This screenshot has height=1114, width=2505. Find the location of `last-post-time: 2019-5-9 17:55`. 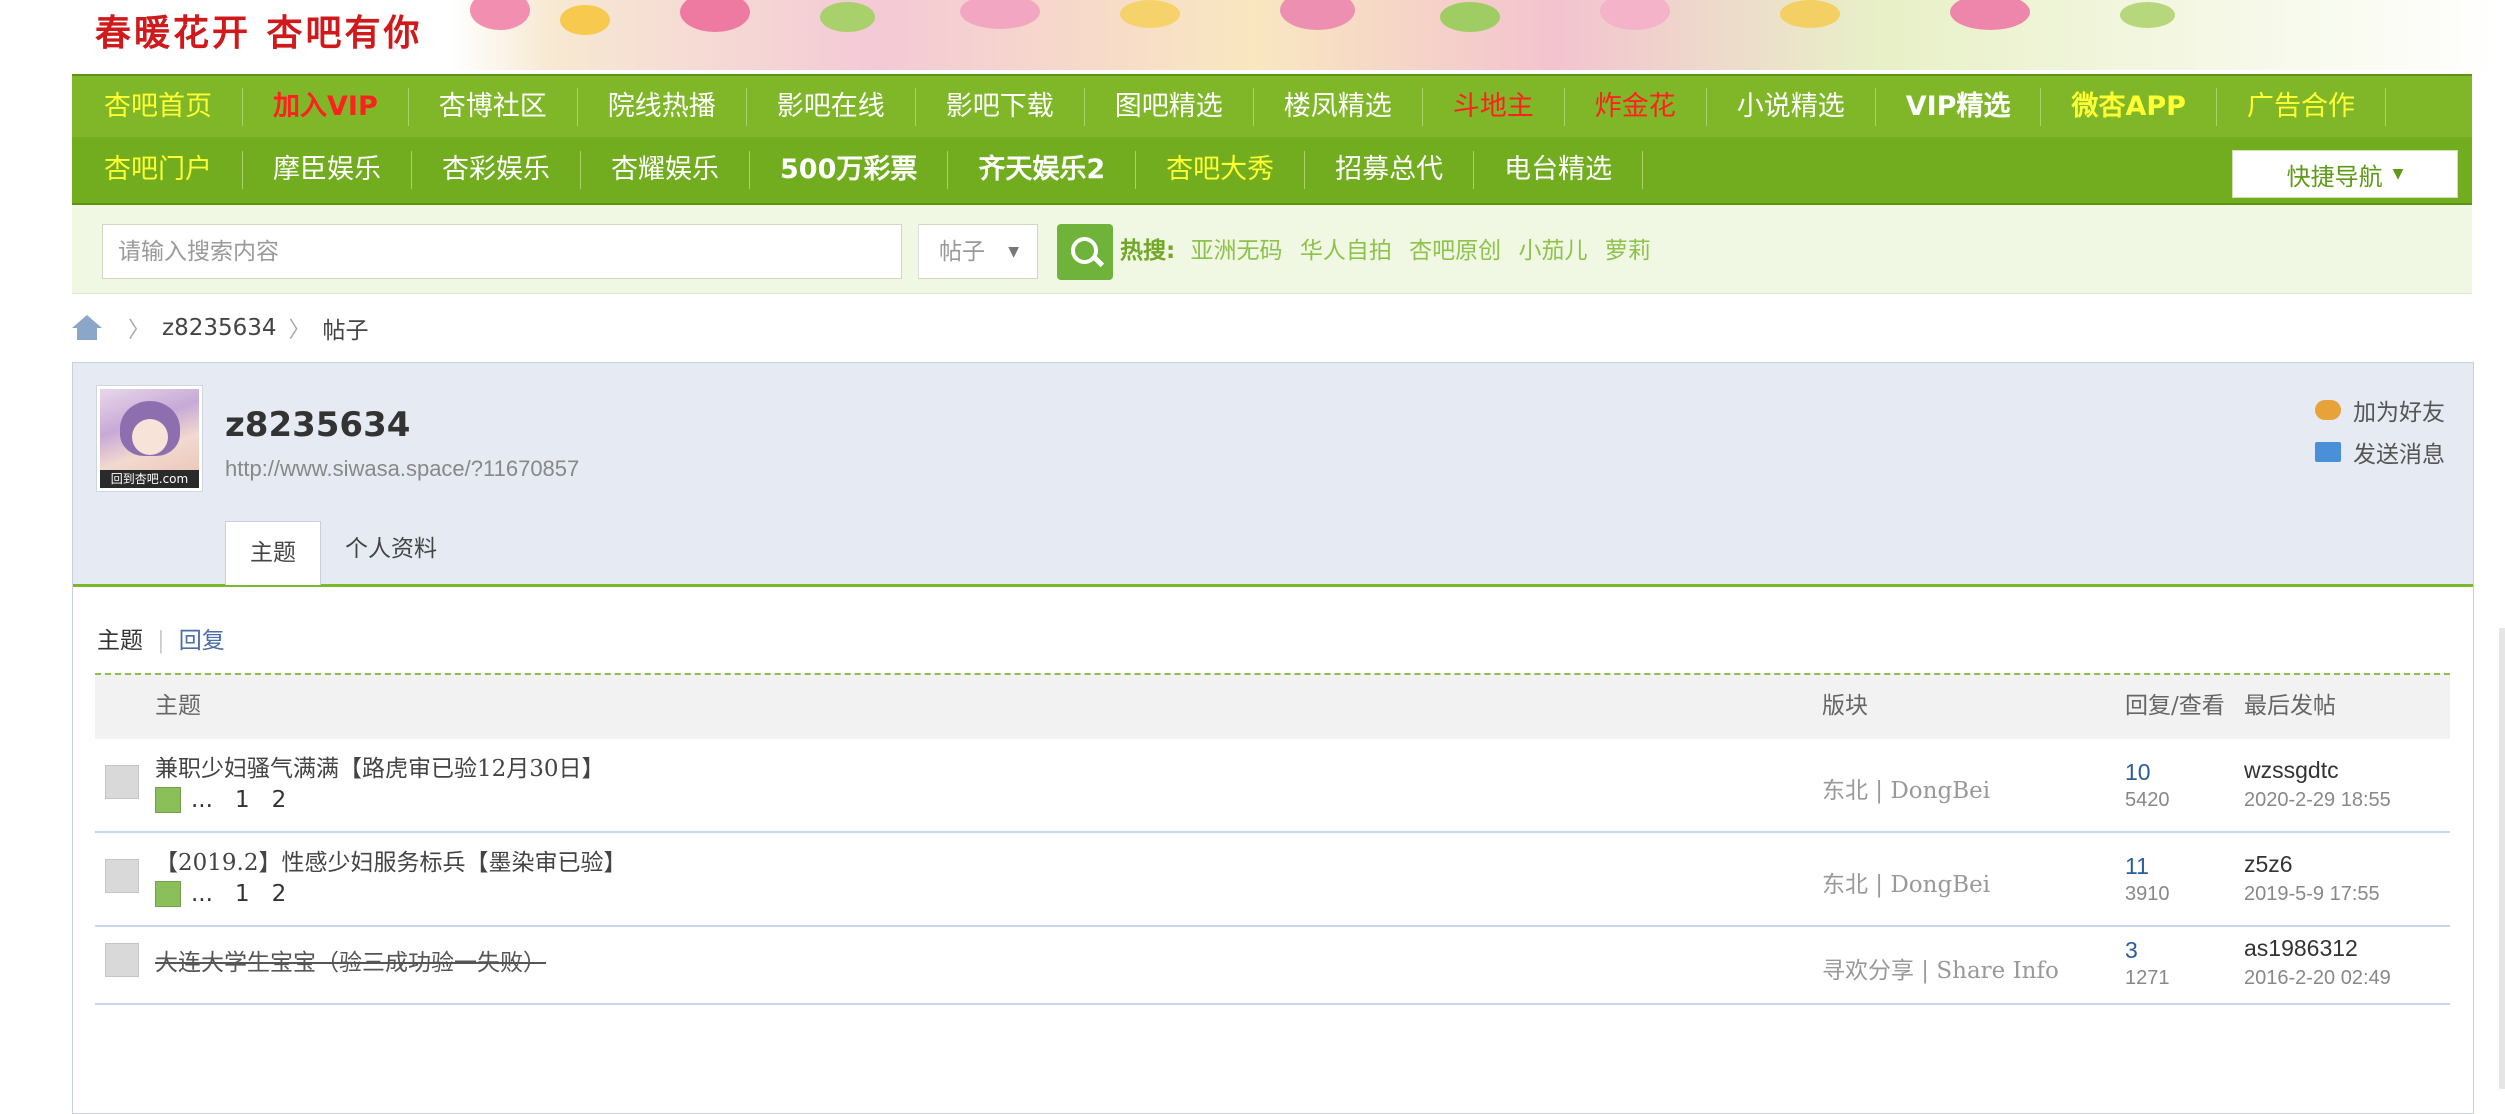

last-post-time: 2019-5-9 17:55 is located at coordinates (2312, 894).